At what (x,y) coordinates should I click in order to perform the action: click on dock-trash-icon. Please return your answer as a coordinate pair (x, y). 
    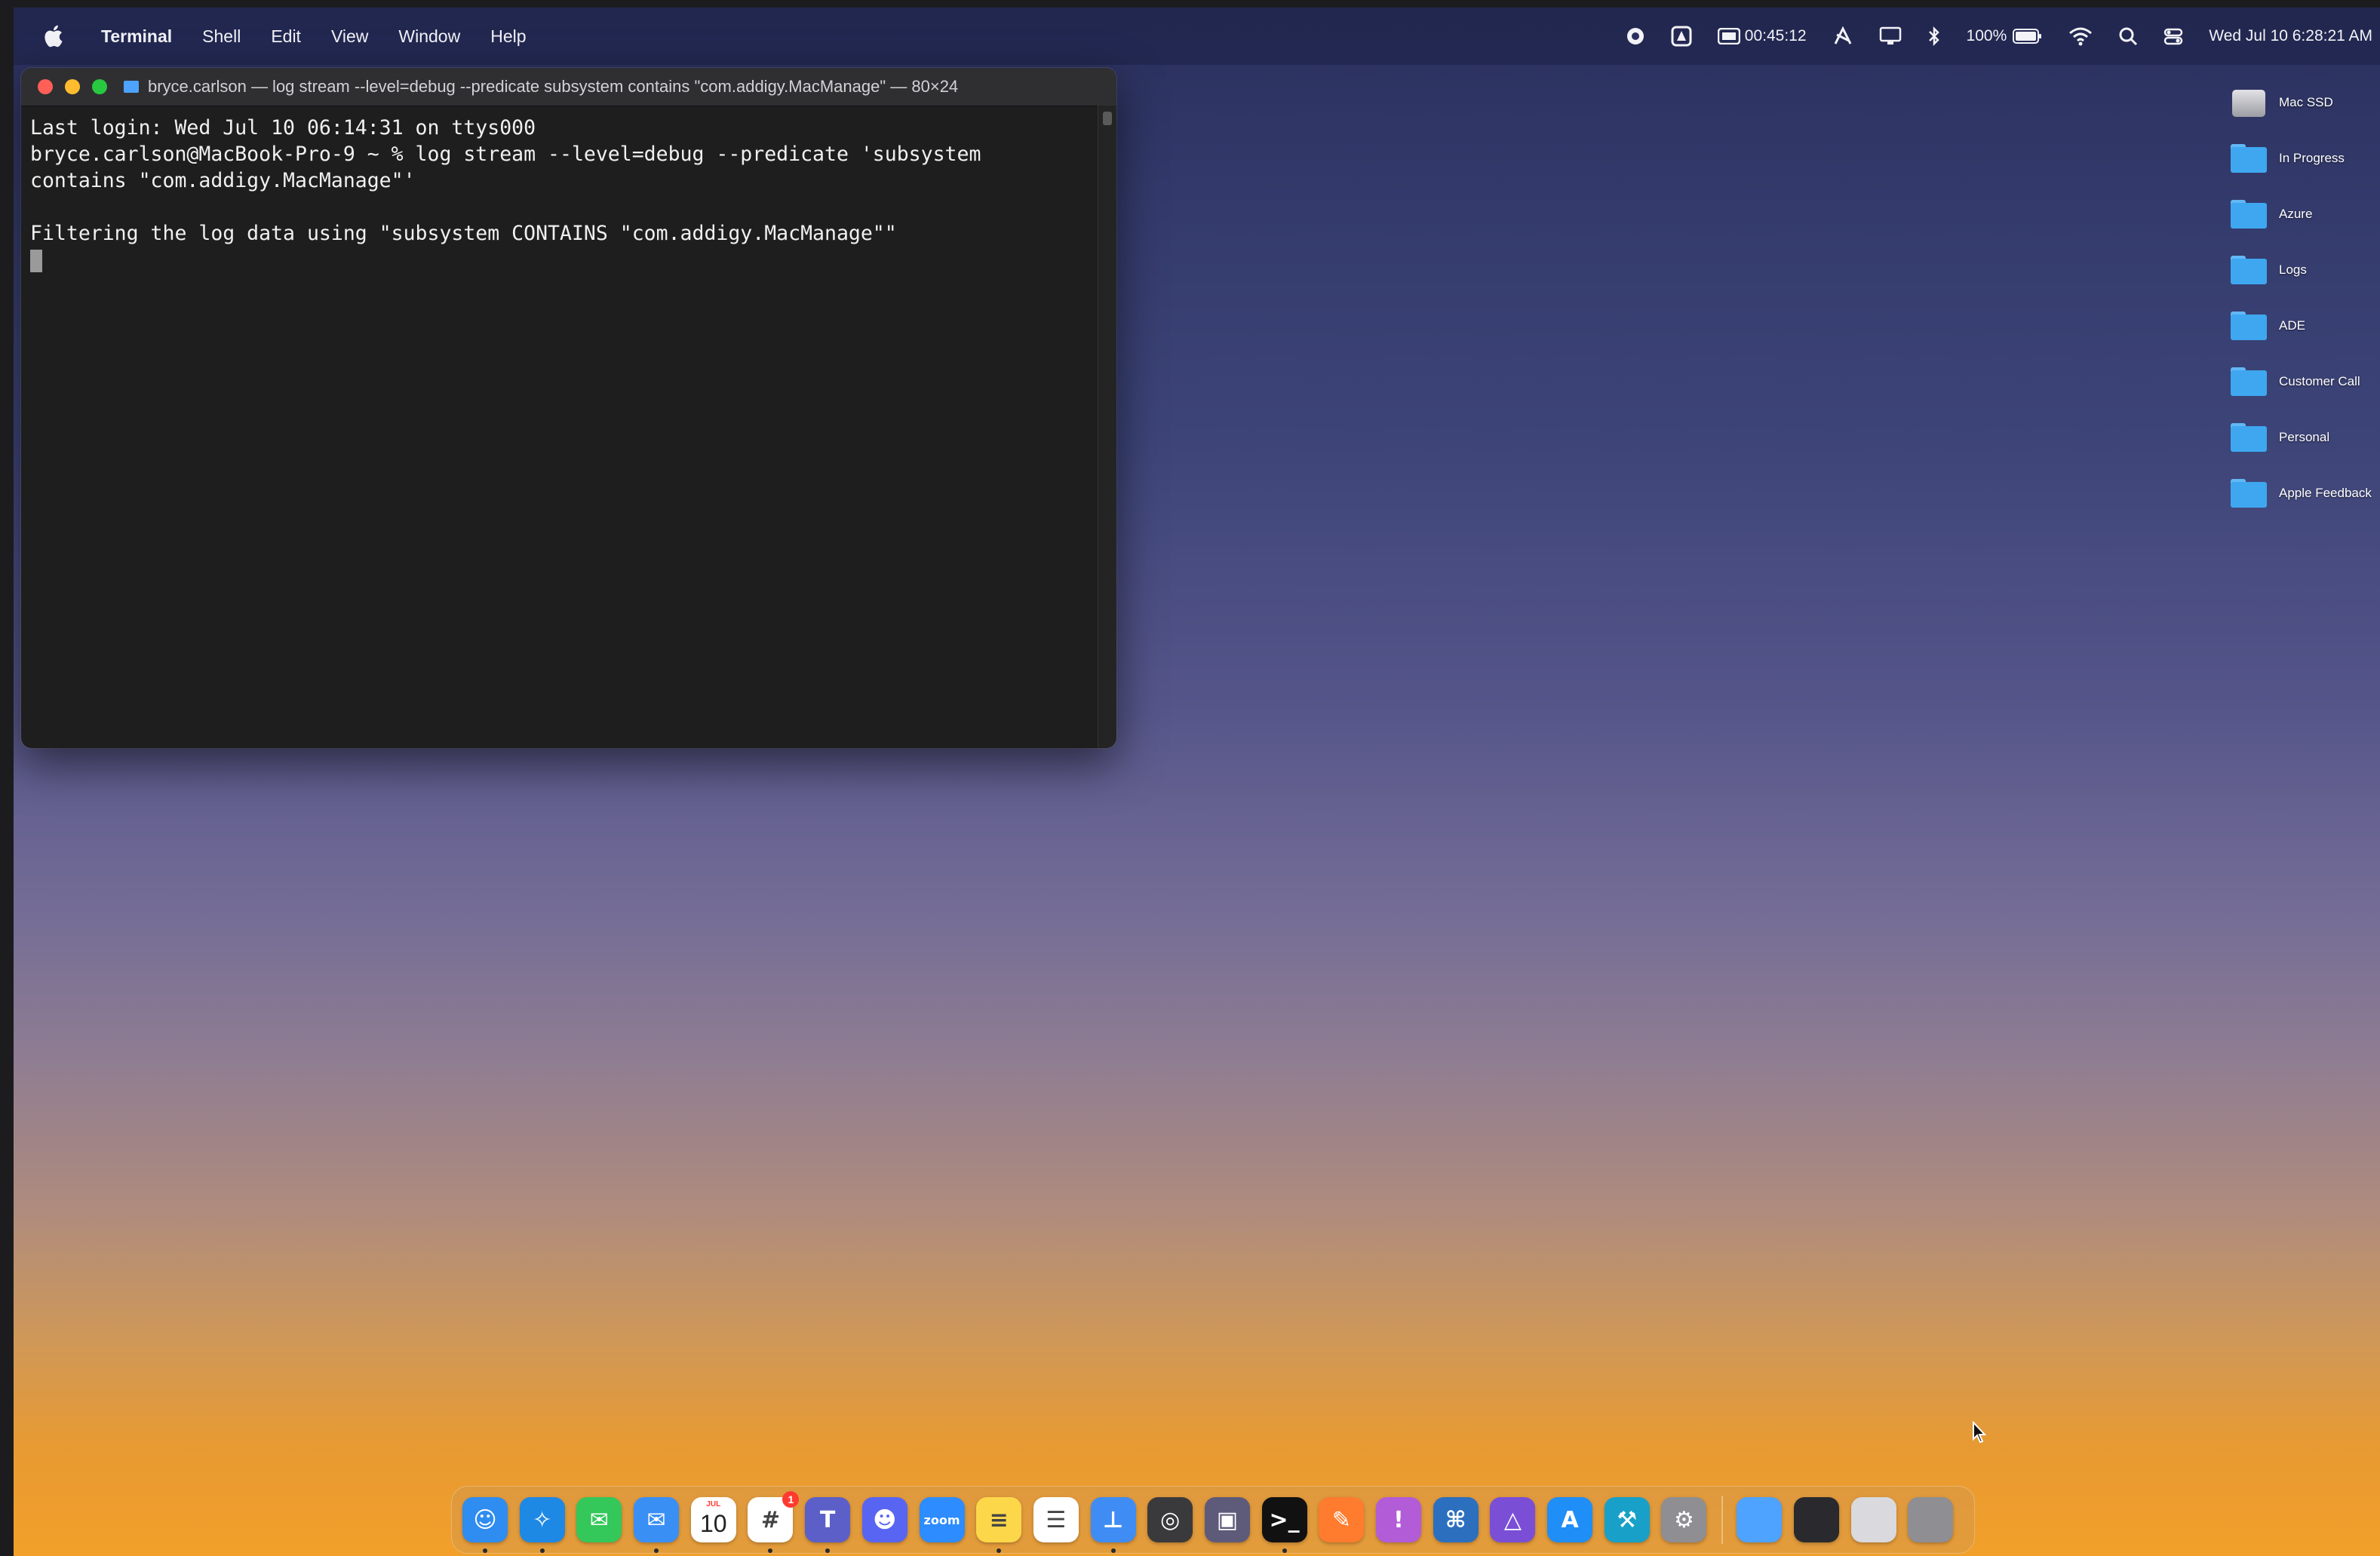
    Looking at the image, I should click on (1931, 1519).